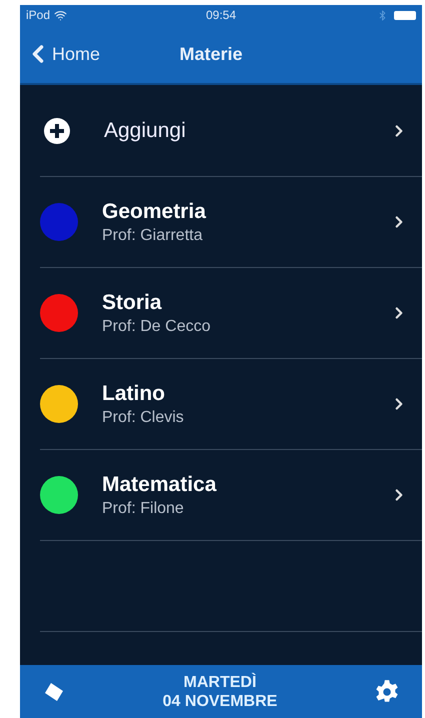 This screenshot has width=425, height=718. What do you see at coordinates (154, 212) in the screenshot?
I see `subject-name: Geometria` at bounding box center [154, 212].